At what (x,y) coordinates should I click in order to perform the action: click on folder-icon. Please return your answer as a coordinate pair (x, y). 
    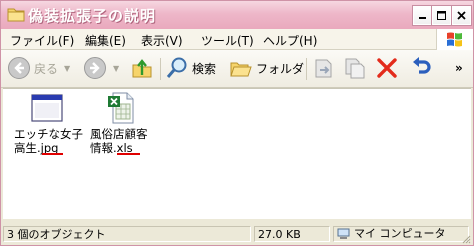
    Looking at the image, I should click on (16, 15).